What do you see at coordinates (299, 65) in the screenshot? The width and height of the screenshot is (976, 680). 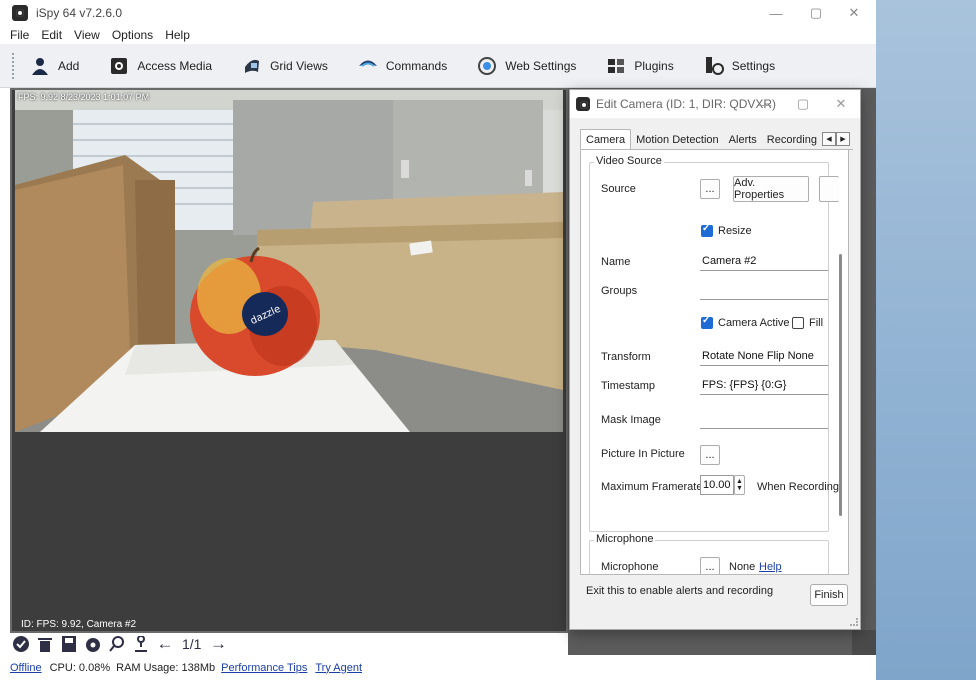 I see `grid-views-label: Grid Views` at bounding box center [299, 65].